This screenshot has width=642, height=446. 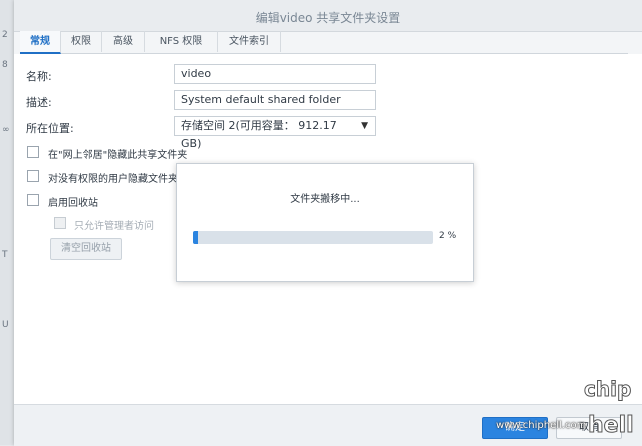 I want to click on location-select: 存储空间 2(可用容量： 912.17 GB) ▼, so click(x=275, y=133).